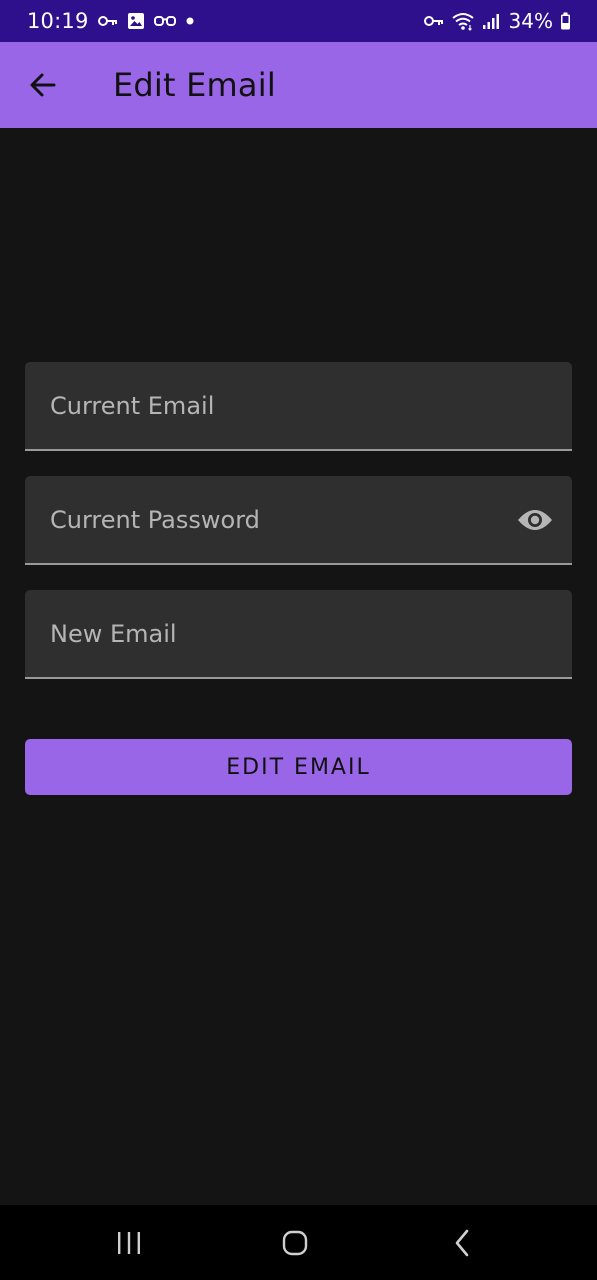  I want to click on dot-icon, so click(190, 21).